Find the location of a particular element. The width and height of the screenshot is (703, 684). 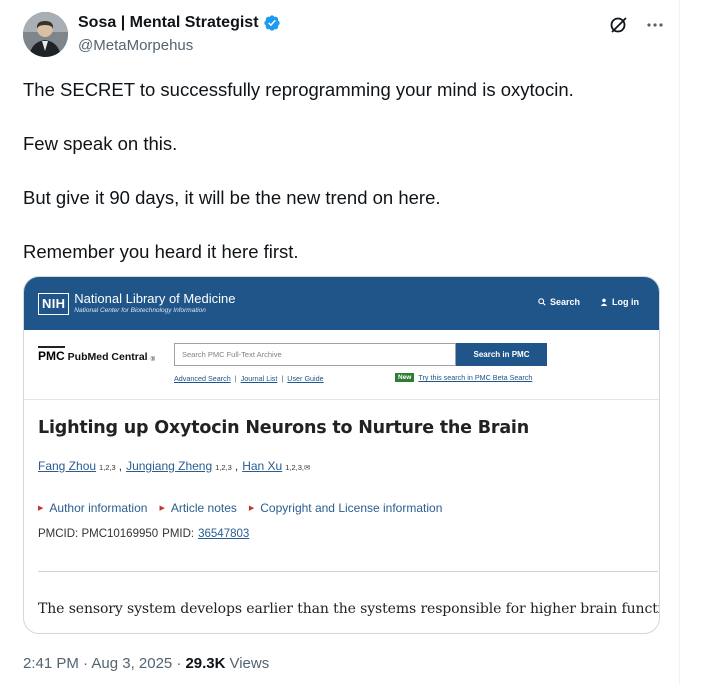

tweet-paragraph: Remember you heard it here first. is located at coordinates (161, 251).